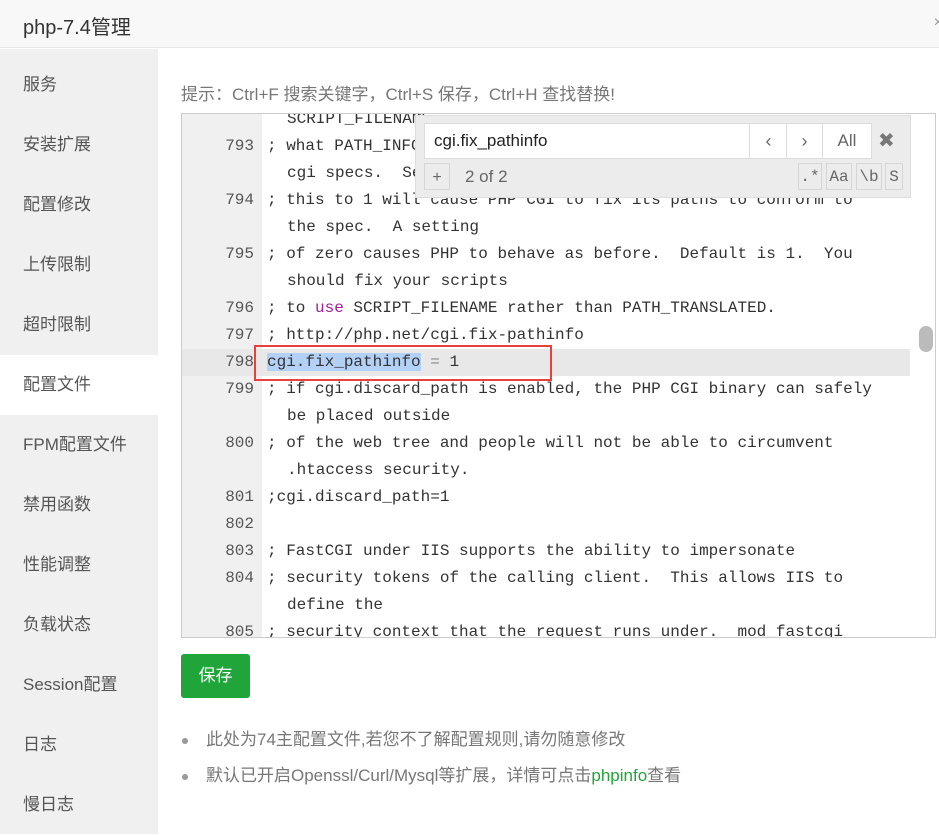 The height and width of the screenshot is (835, 939). I want to click on line-number: 800, so click(239, 443).